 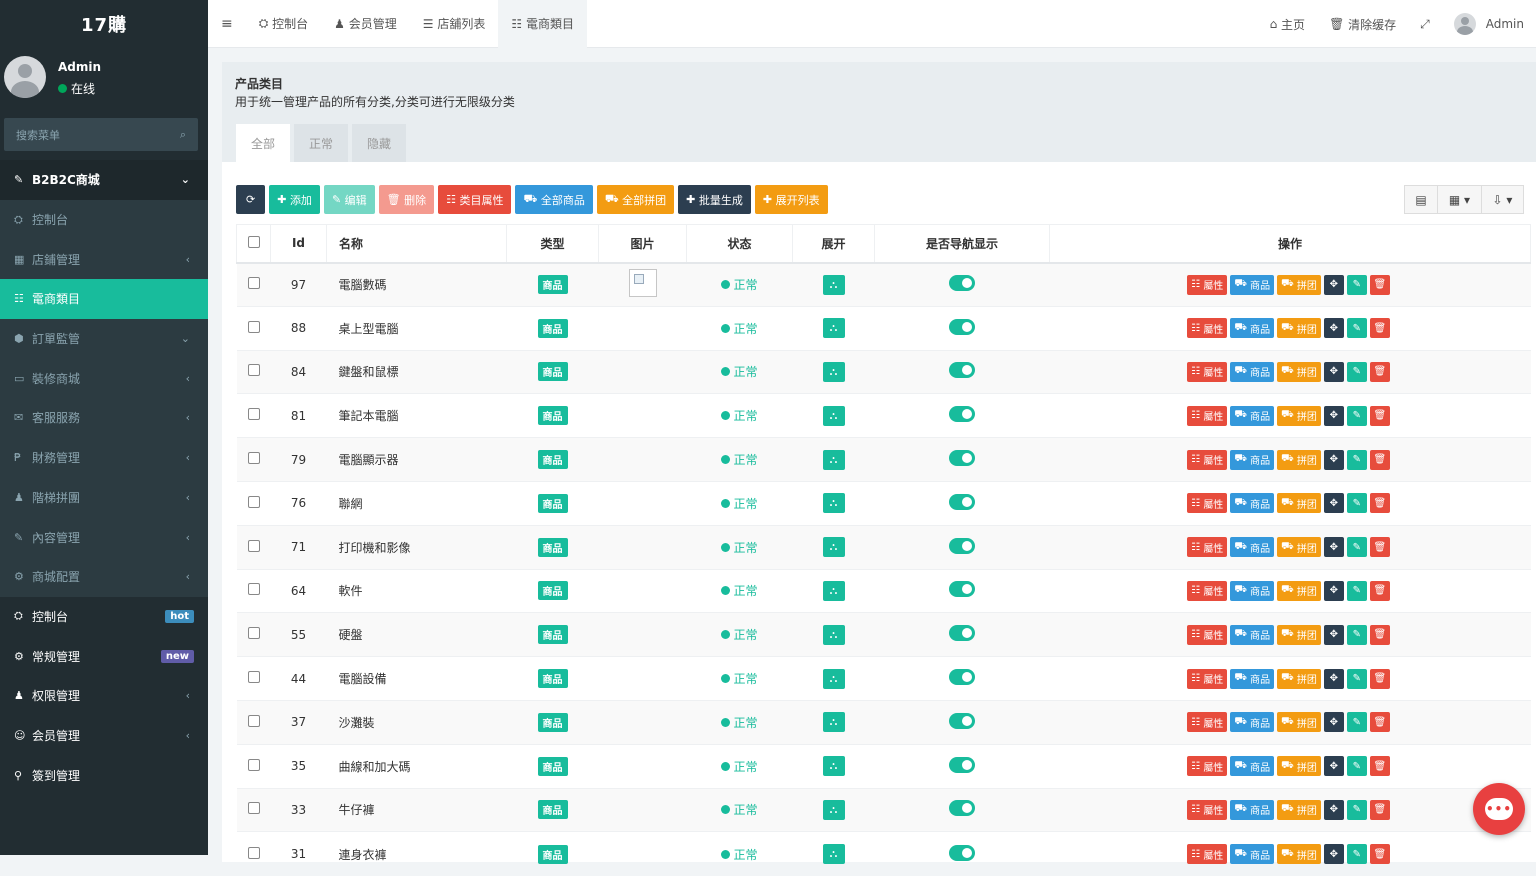 I want to click on batch-generate-button: ✚ 批量生成, so click(x=714, y=199).